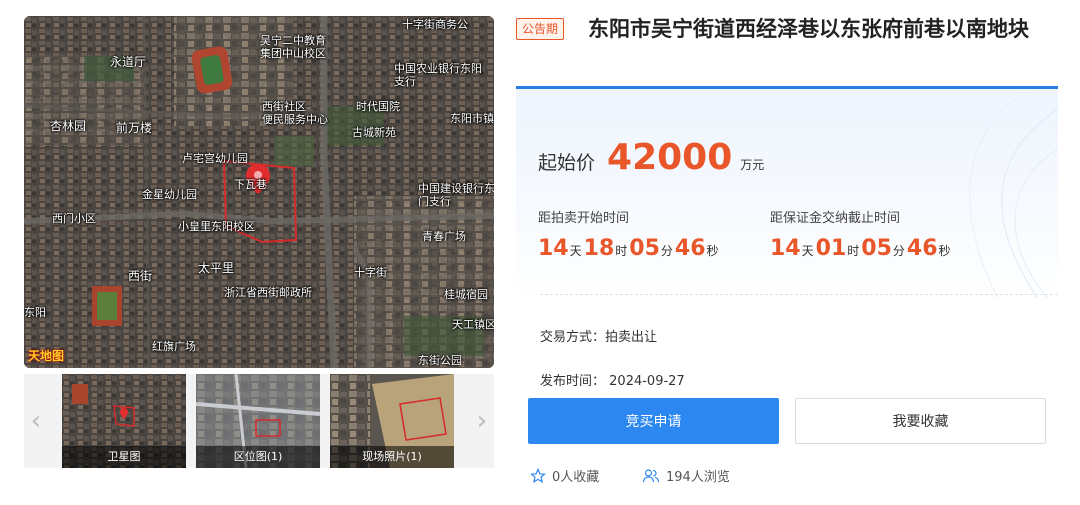  I want to click on starting-price: 起始价 42000 万元, so click(651, 157).